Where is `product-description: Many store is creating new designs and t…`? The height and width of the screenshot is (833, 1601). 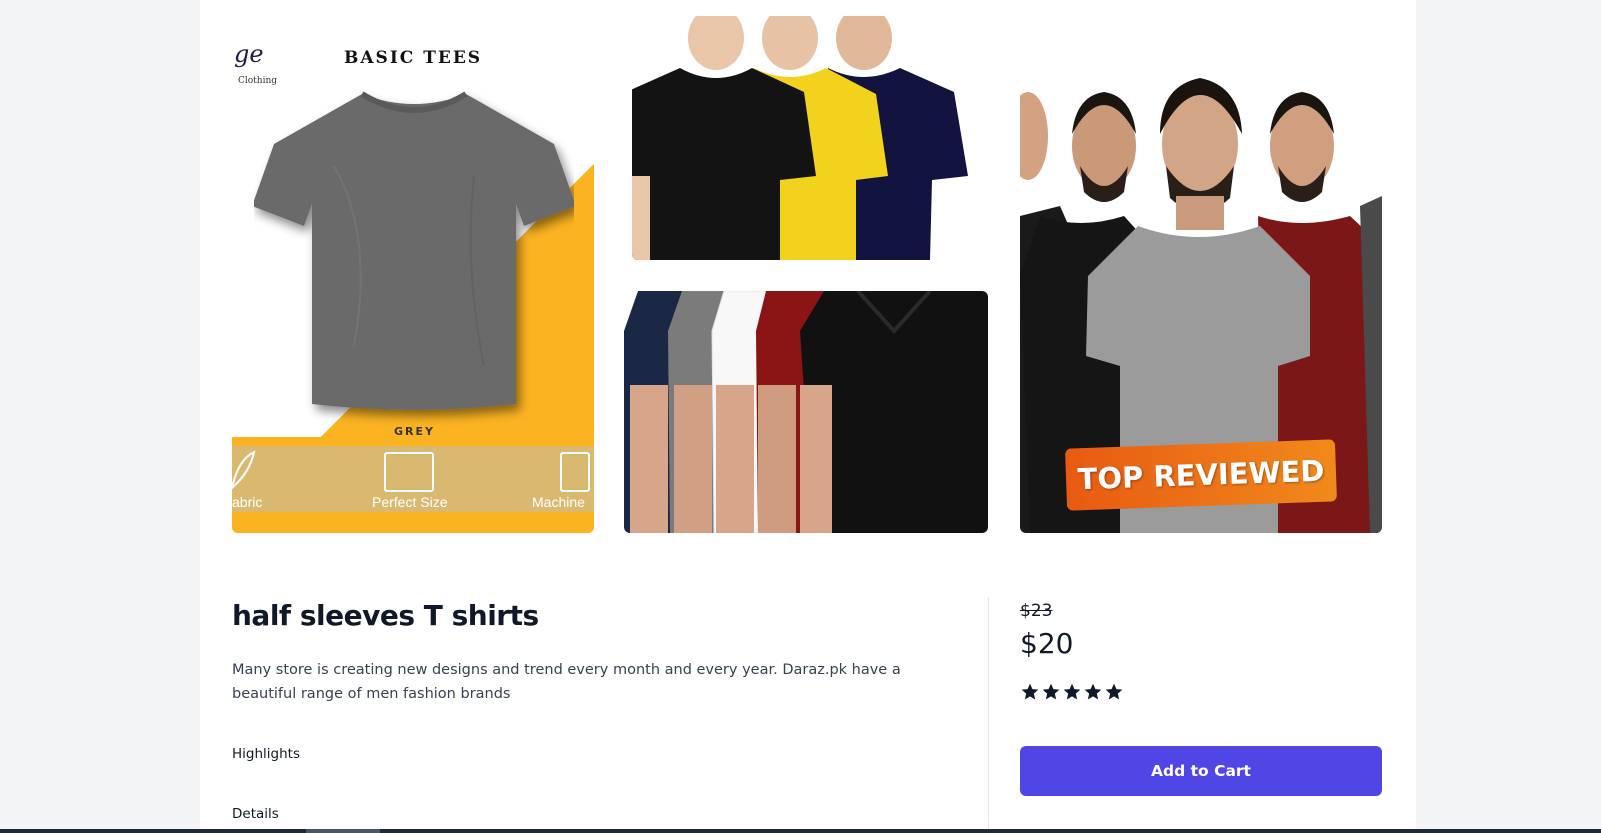 product-description: Many store is creating new designs and t… is located at coordinates (566, 682).